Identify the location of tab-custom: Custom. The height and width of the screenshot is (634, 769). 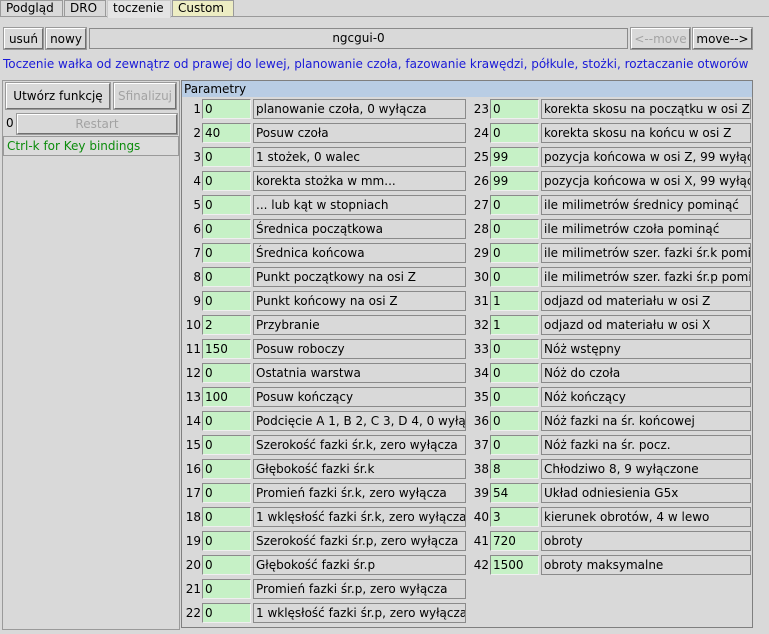
(203, 8).